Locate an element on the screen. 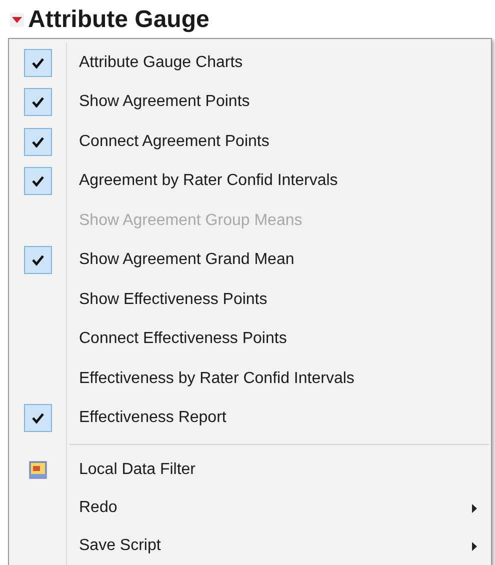 This screenshot has height=565, width=495. menu-item: Effectiveness Report is located at coordinates (250, 418).